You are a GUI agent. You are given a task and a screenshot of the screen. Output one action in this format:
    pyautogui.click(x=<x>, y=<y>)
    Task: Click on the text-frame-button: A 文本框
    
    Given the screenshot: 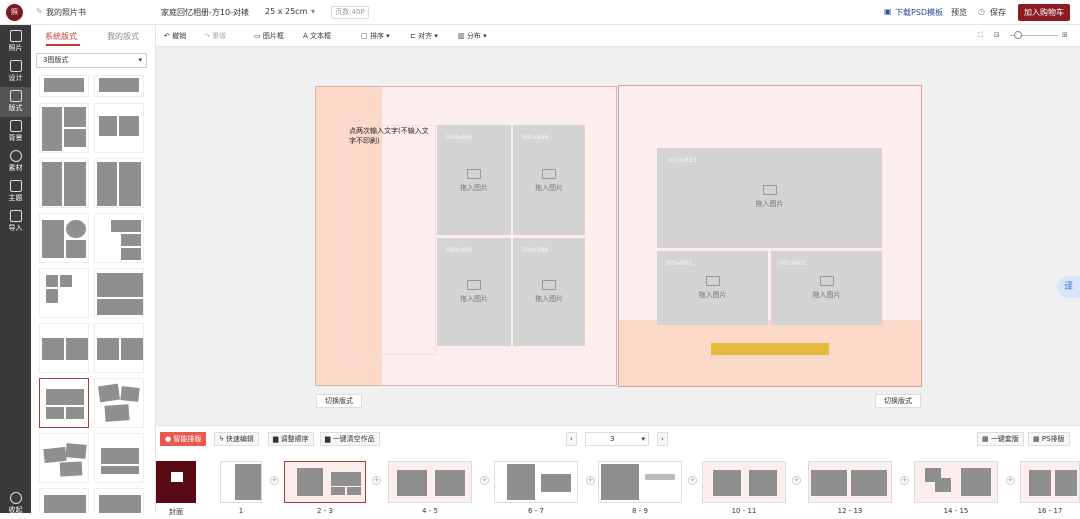 What is the action you would take?
    pyautogui.click(x=317, y=36)
    